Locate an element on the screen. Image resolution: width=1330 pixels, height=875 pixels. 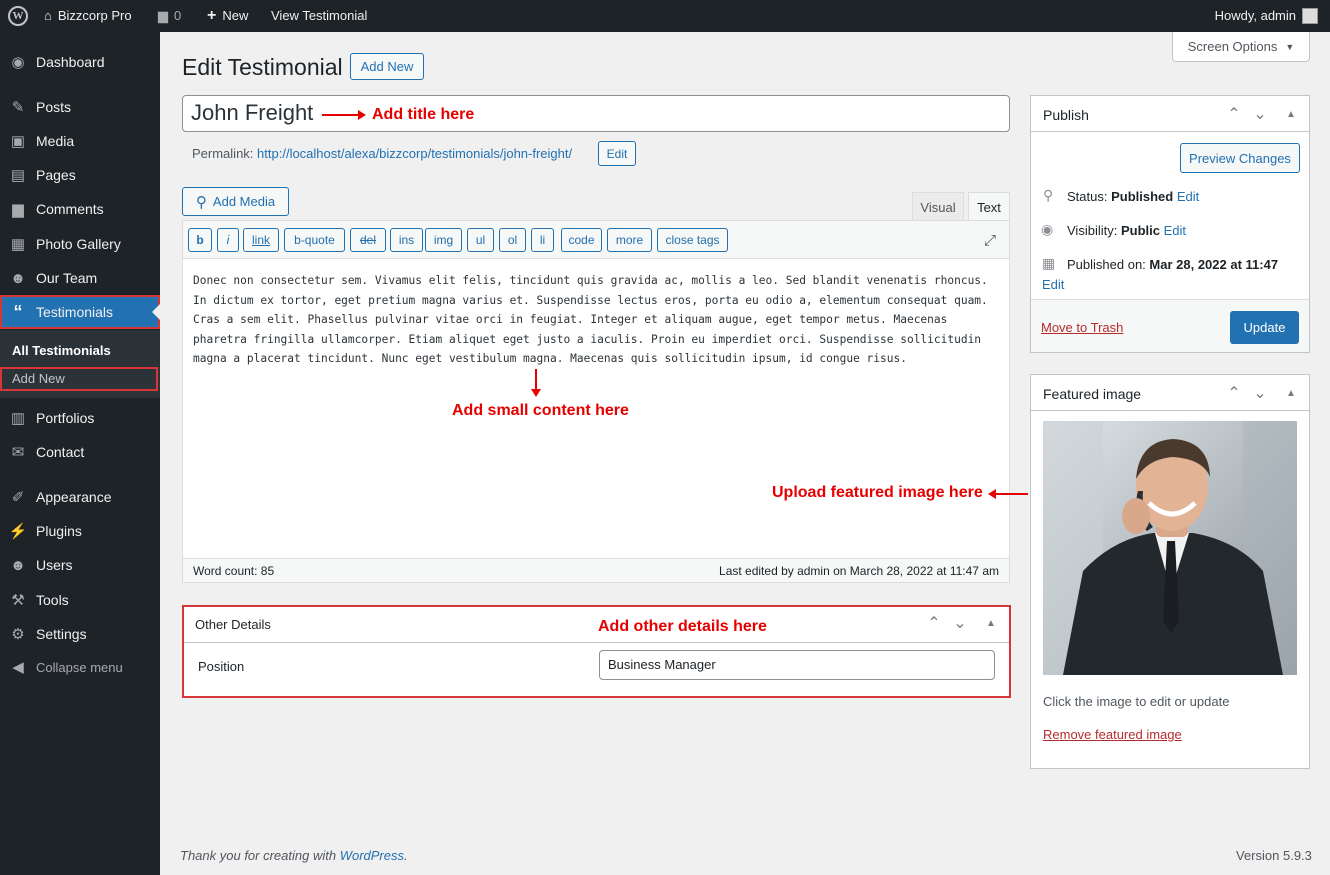
status-row: Status: Published Edit is located at coordinates (1133, 196).